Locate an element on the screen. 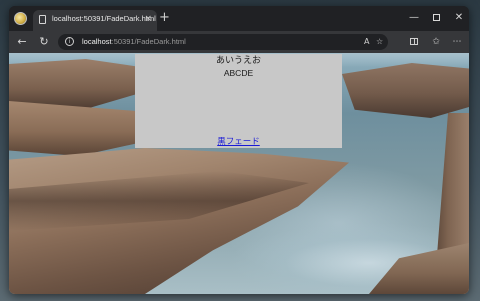  tab-strip: localhost:50391/FadeDark.html × + — ✕ is located at coordinates (239, 18).